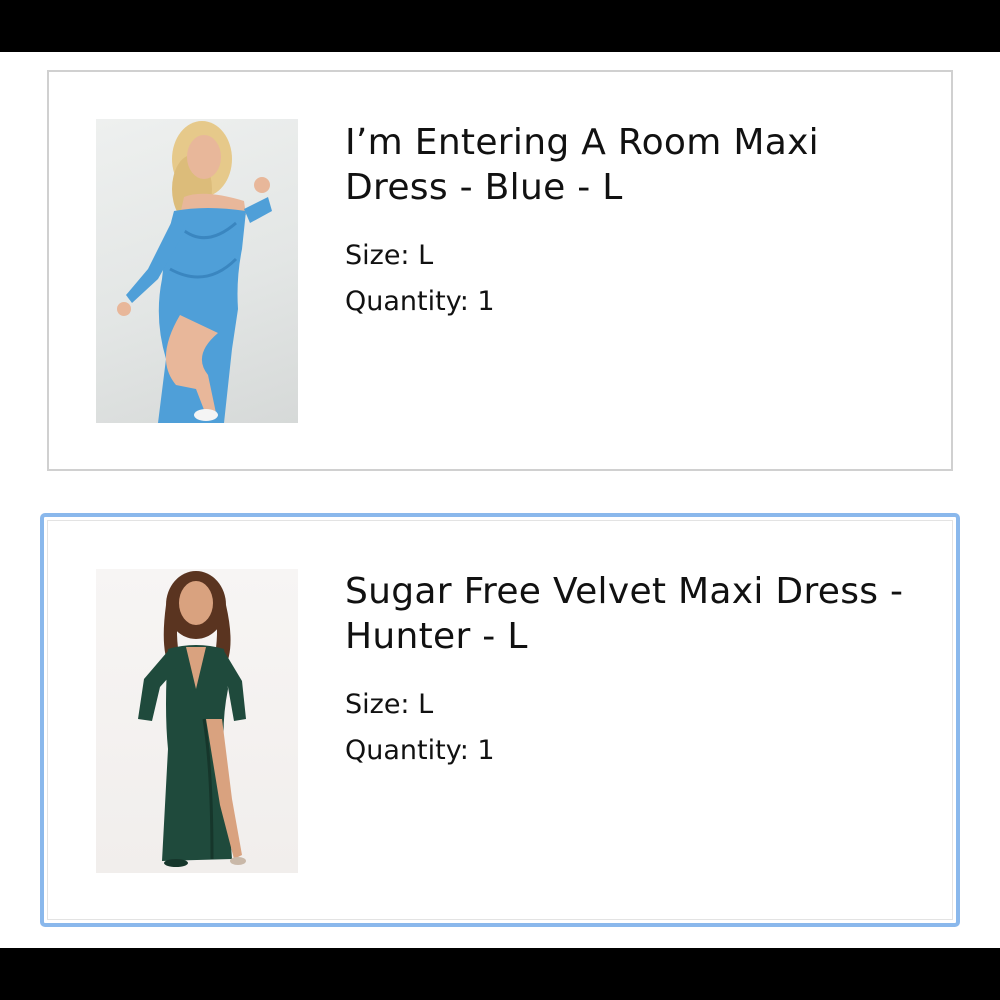  I want to click on product-photo-blue-dress-icon, so click(194, 272).